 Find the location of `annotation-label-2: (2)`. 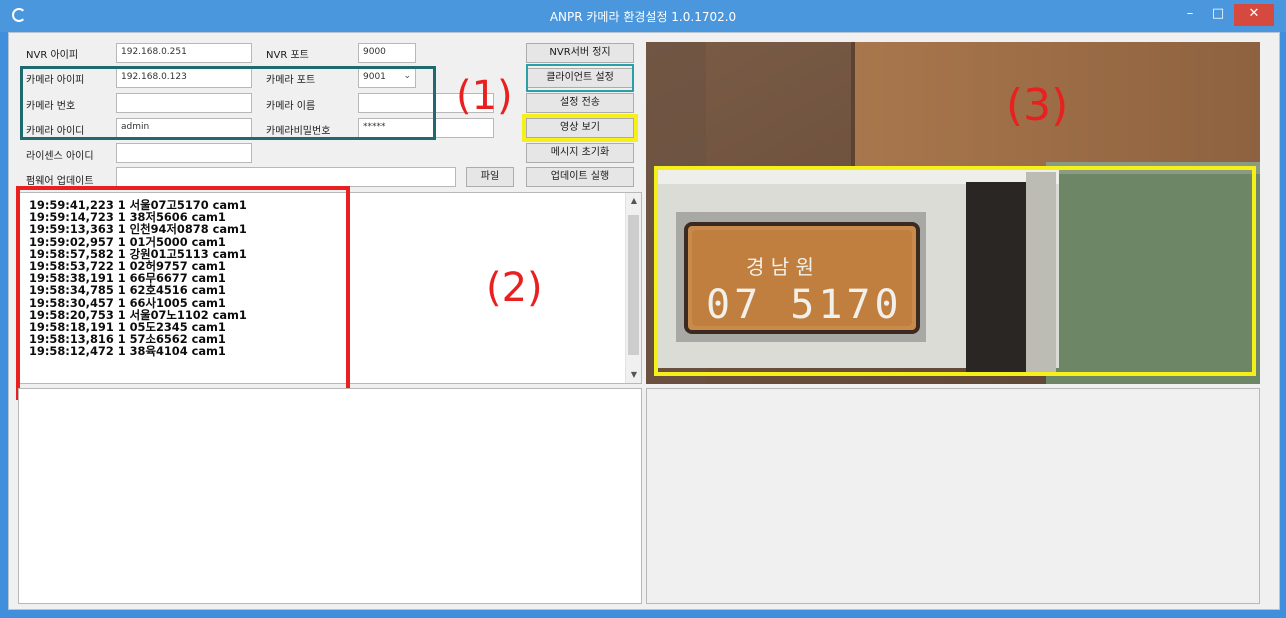

annotation-label-2: (2) is located at coordinates (514, 288).